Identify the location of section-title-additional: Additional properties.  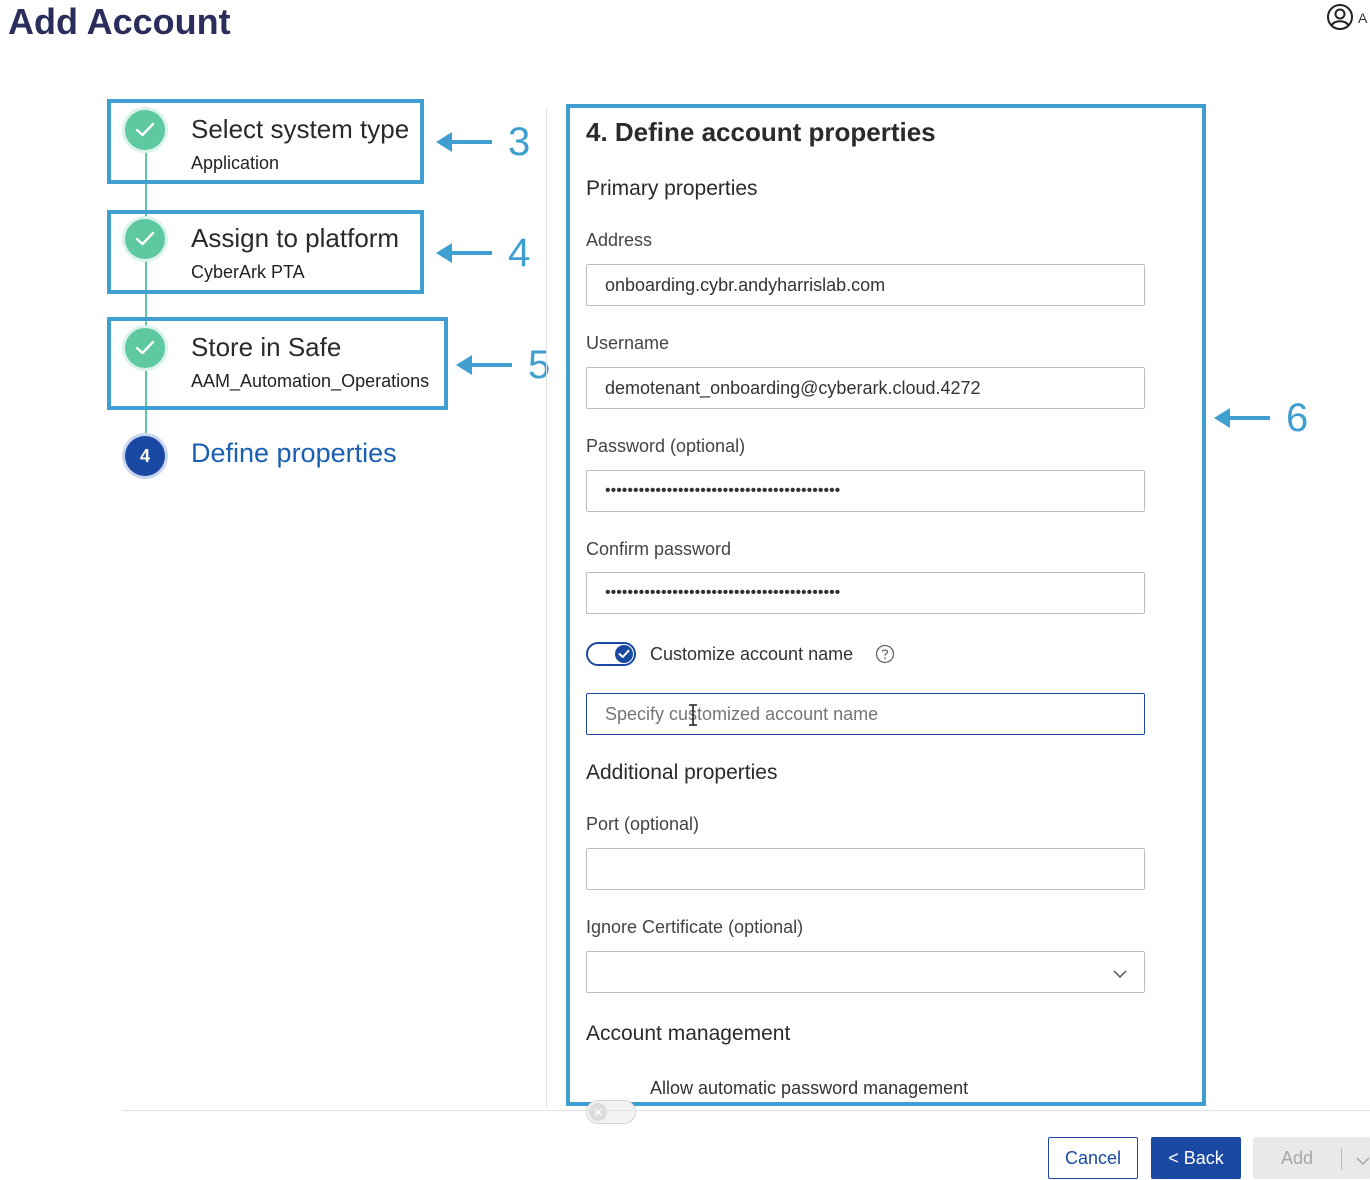
(682, 772).